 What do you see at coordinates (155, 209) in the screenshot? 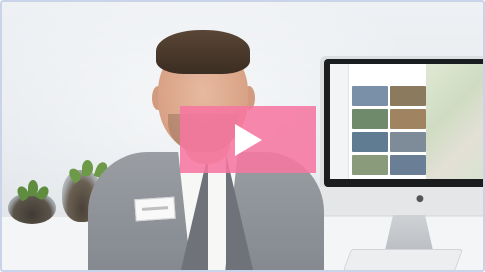
I see `name-badge` at bounding box center [155, 209].